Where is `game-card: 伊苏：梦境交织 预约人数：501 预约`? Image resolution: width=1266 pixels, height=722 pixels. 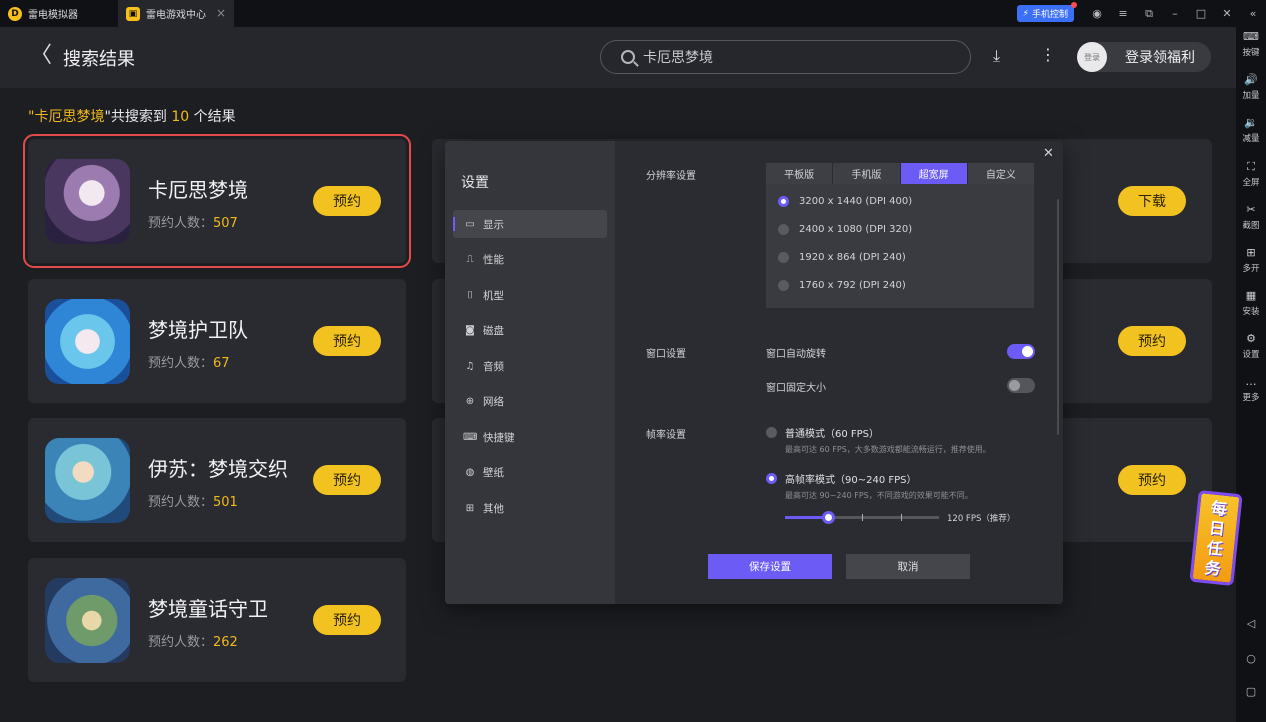 game-card: 伊苏：梦境交织 预约人数：501 预约 is located at coordinates (217, 480).